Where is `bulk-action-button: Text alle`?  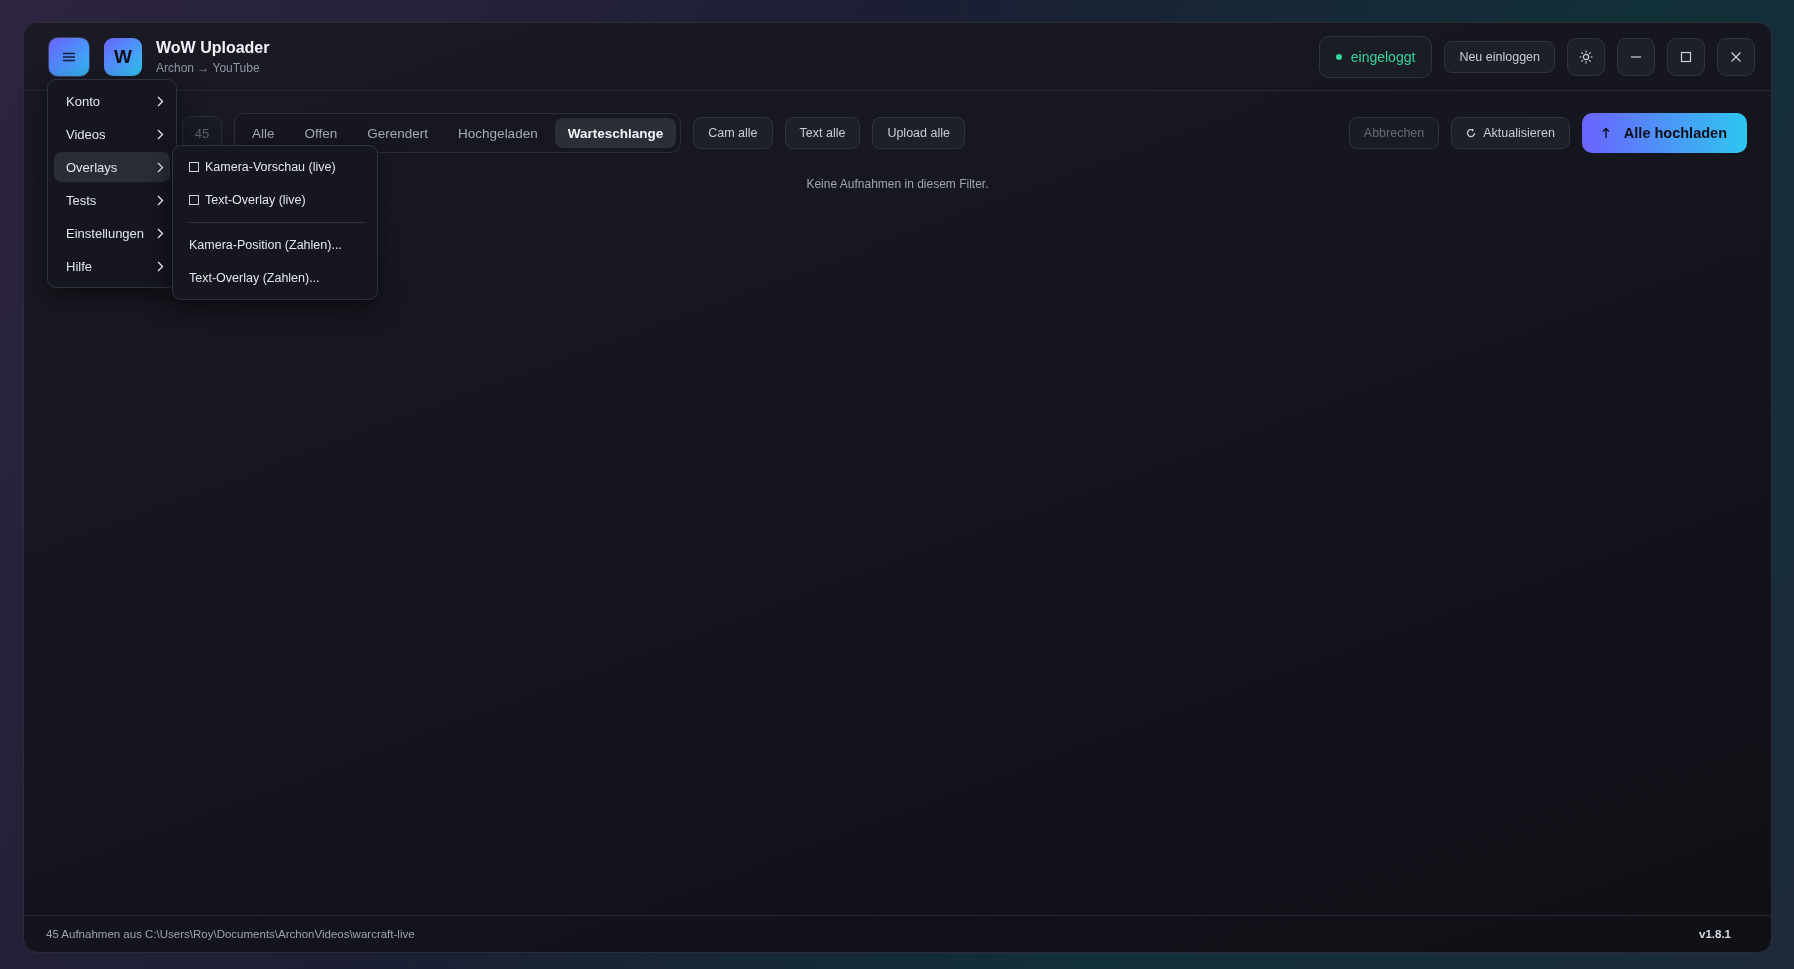 bulk-action-button: Text alle is located at coordinates (822, 133).